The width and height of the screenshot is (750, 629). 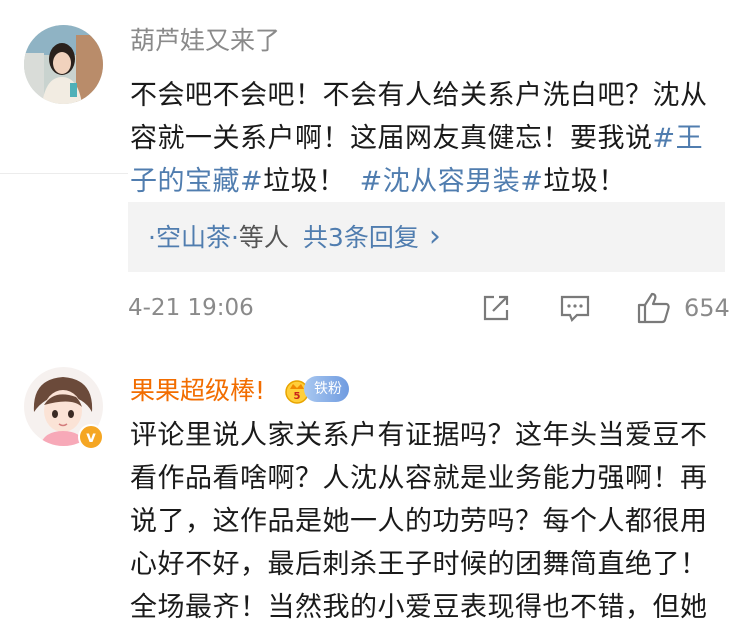 I want to click on username: 果果超级棒!, so click(x=197, y=391).